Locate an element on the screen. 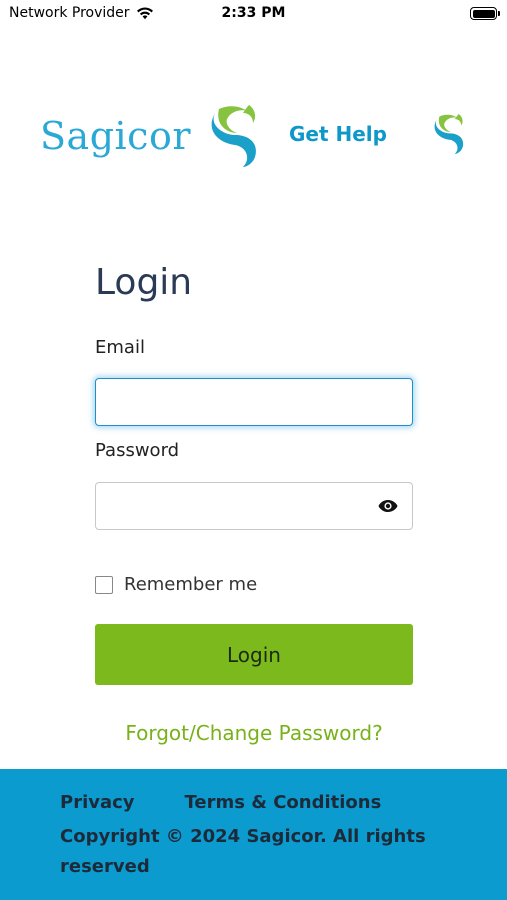 The image size is (507, 900). email-field-wrapper is located at coordinates (254, 402).